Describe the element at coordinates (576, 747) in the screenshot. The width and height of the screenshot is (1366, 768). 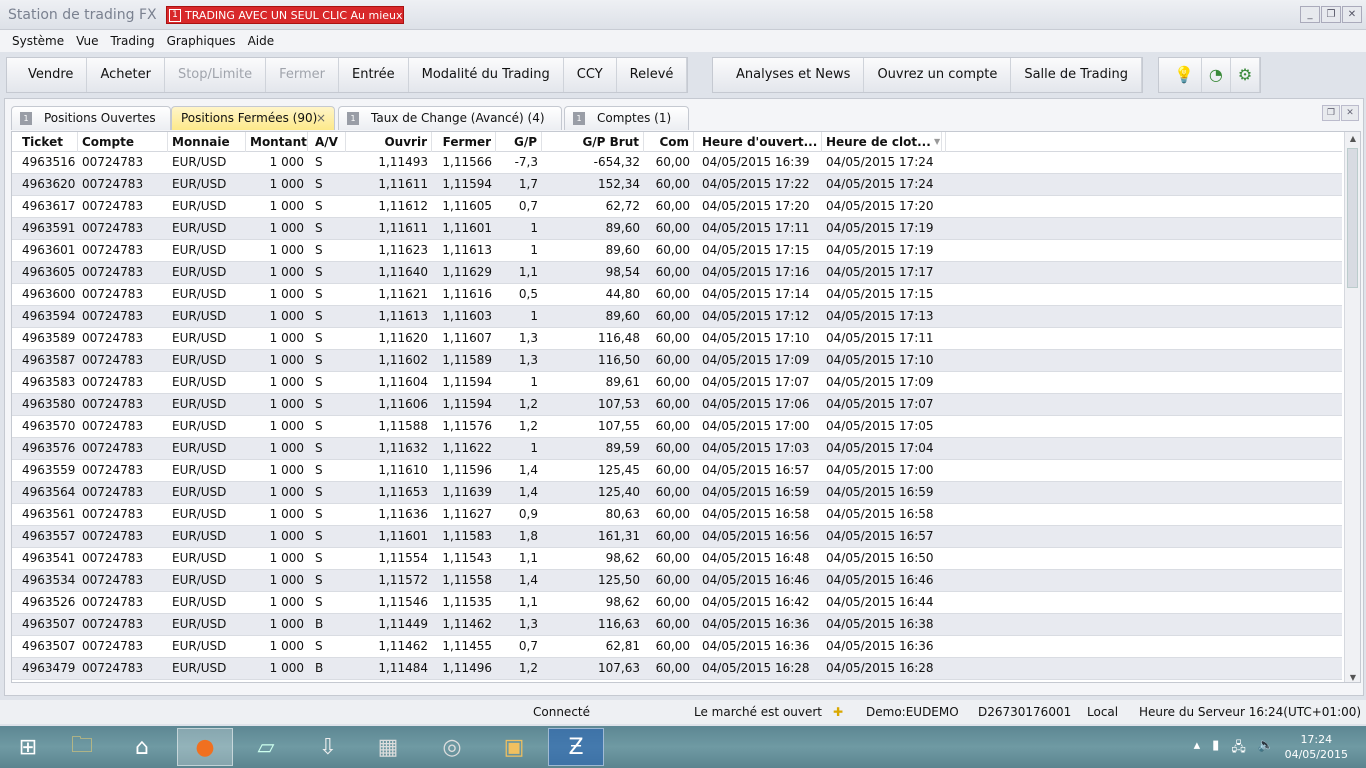
I see `trading-station-icon: Ƶ` at that location.